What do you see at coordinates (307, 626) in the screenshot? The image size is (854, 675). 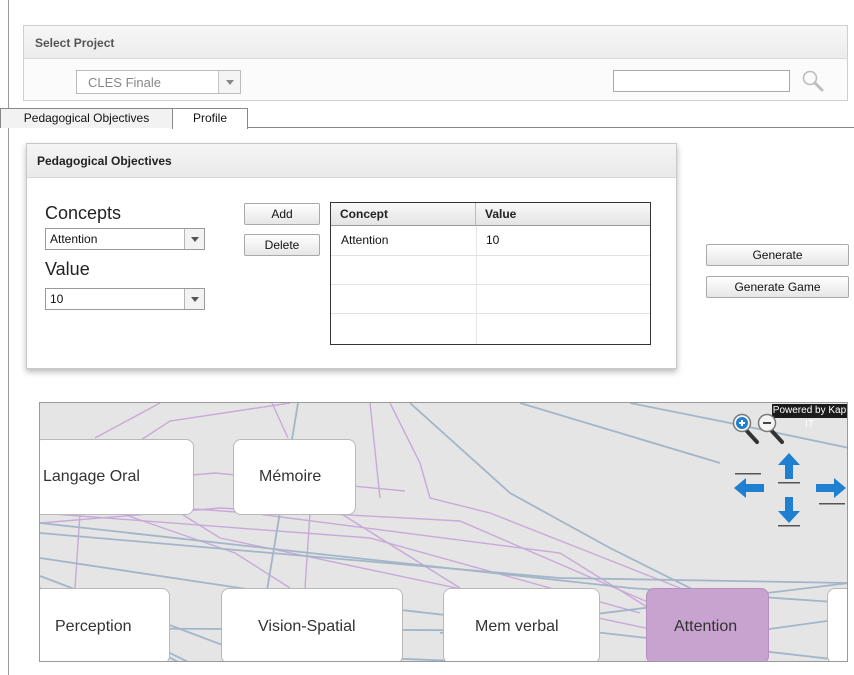 I see `graph-node-label: Vision-Spatial` at bounding box center [307, 626].